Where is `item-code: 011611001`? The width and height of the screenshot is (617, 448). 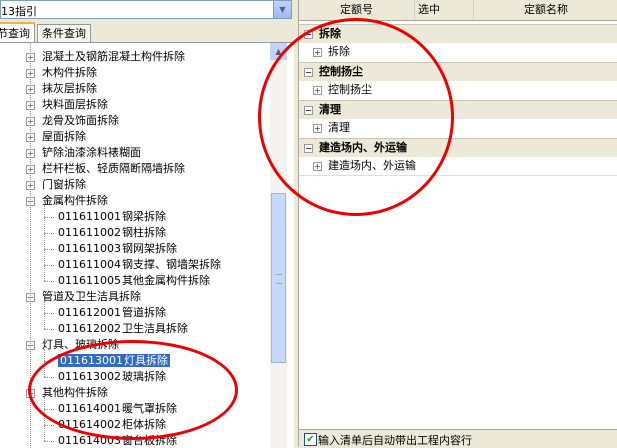
item-code: 011611001 is located at coordinates (89, 216).